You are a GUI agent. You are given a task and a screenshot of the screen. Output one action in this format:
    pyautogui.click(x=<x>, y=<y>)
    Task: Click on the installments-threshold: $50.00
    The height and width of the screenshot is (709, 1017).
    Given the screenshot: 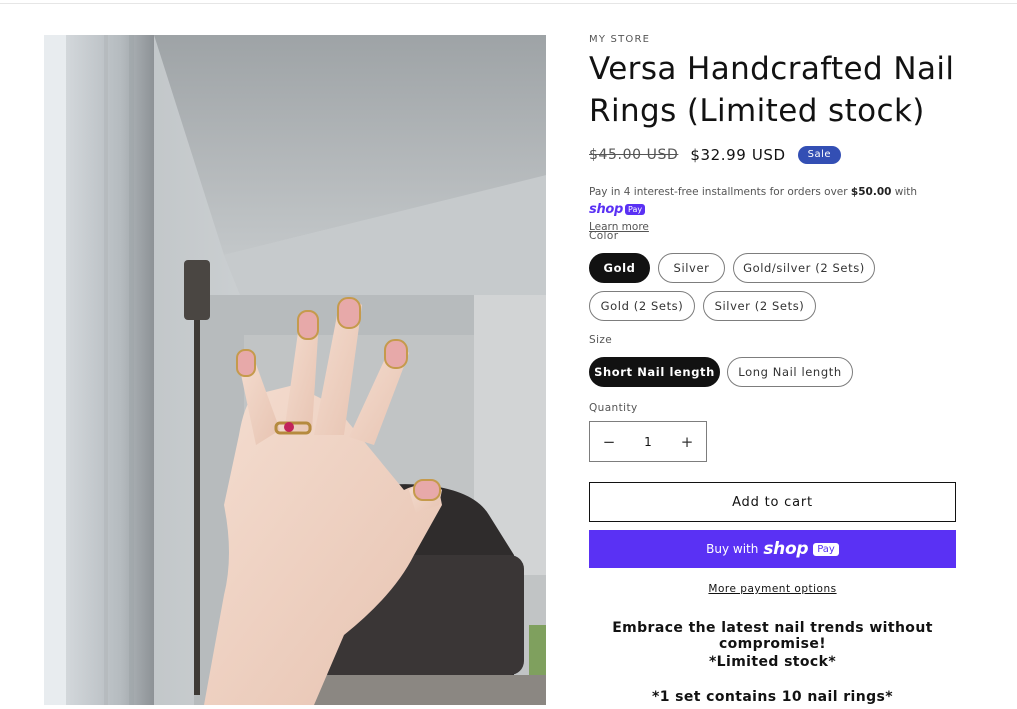 What is the action you would take?
    pyautogui.click(x=871, y=192)
    